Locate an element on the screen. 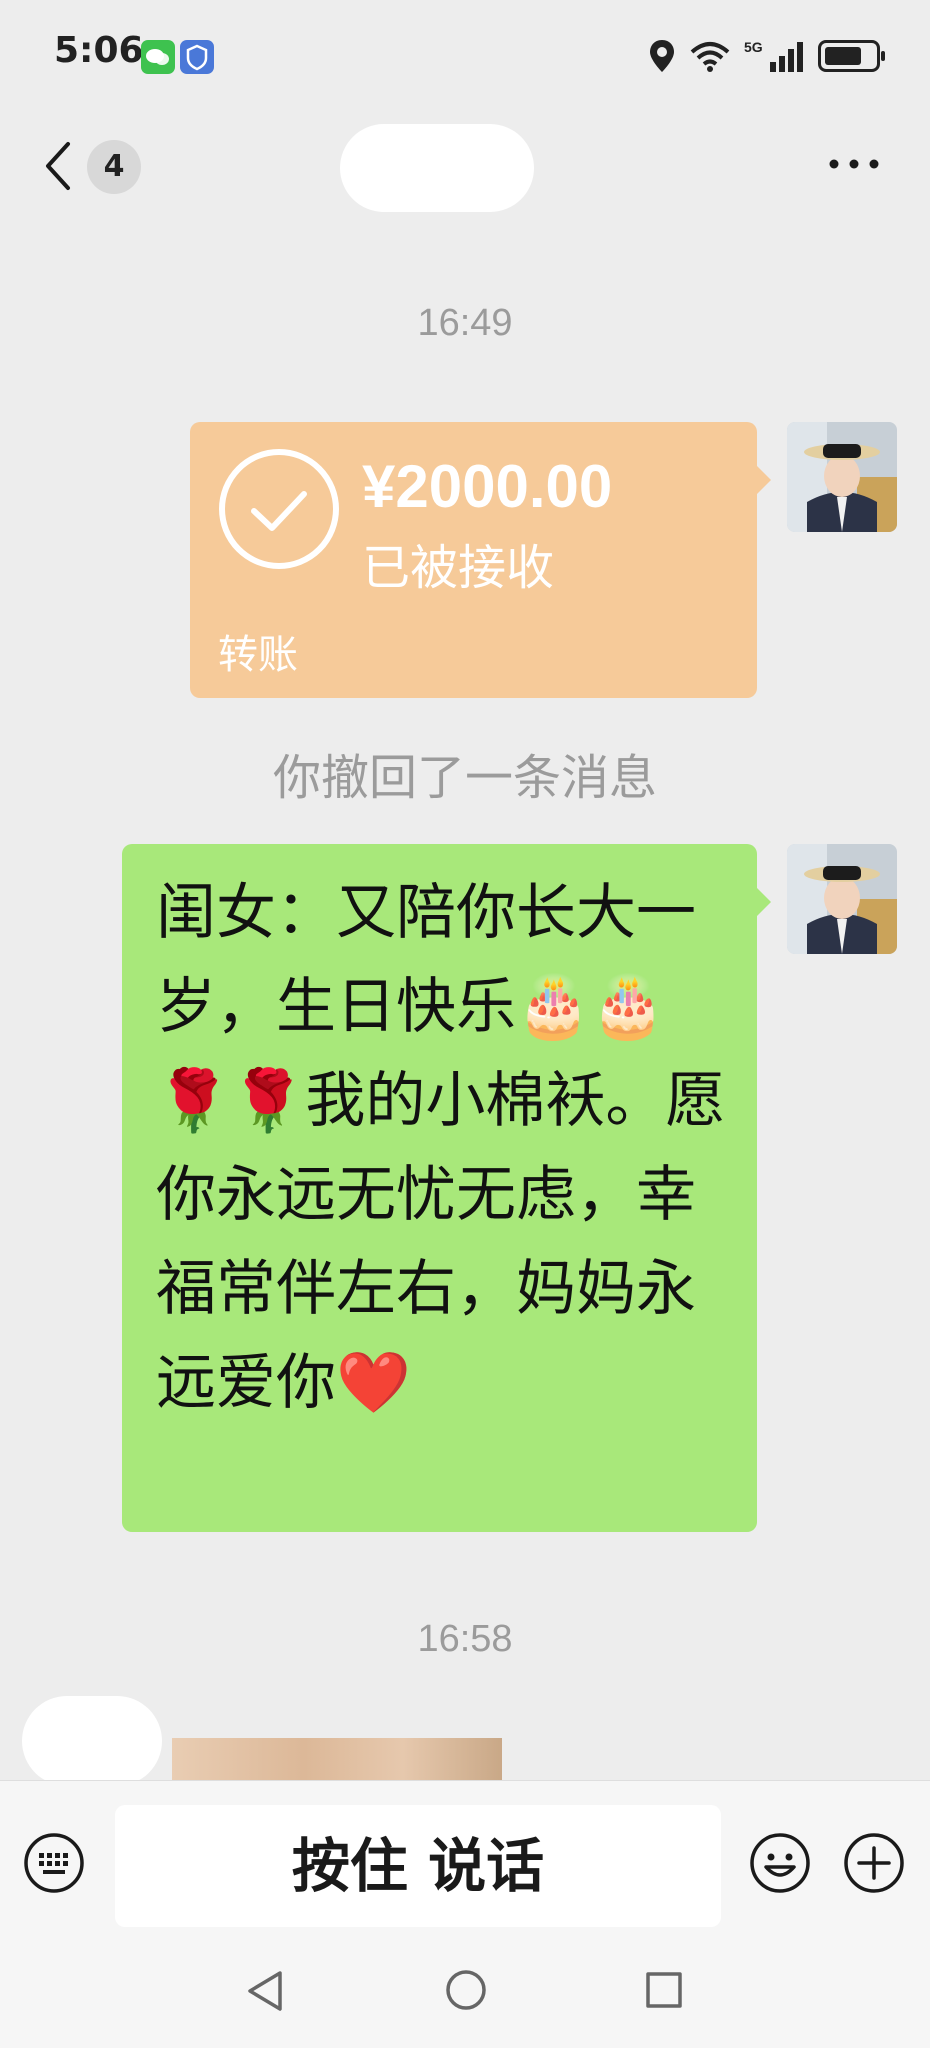  hold-to-talk-button: 按住 说话 is located at coordinates (418, 1866).